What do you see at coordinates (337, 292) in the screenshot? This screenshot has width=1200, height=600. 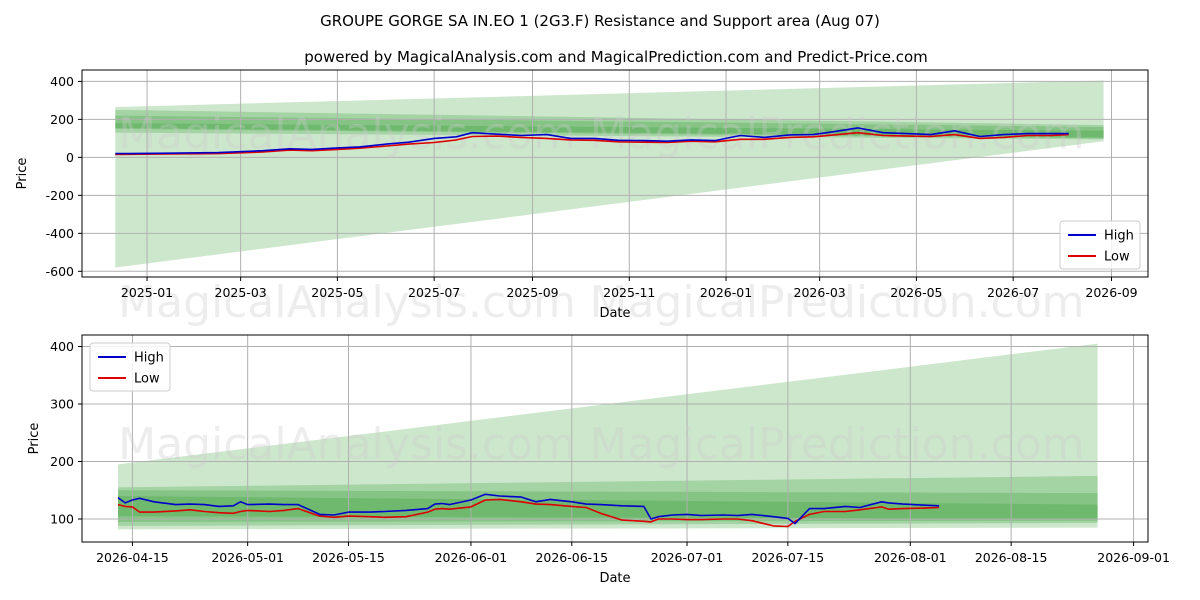 I see `x-tick-label: 2025-05` at bounding box center [337, 292].